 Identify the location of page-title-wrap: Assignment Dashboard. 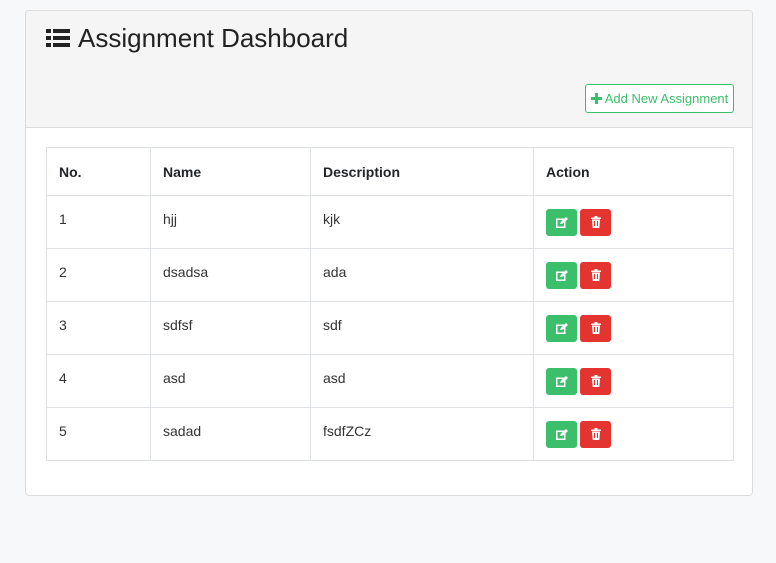
(197, 38).